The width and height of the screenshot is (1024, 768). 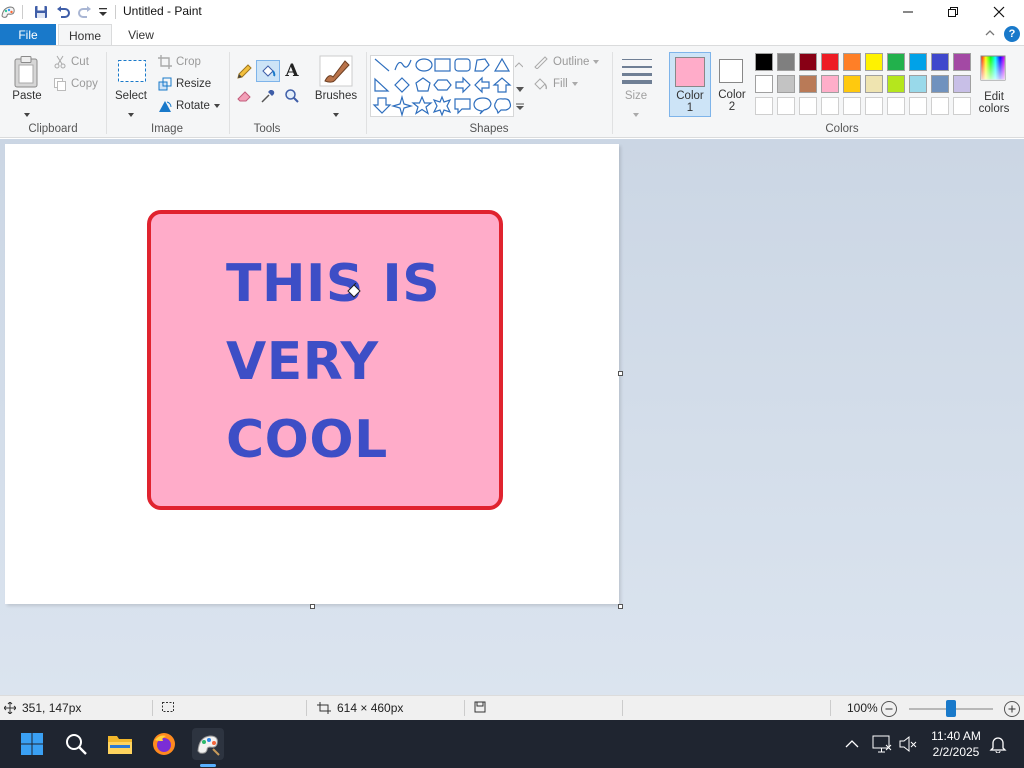 I want to click on show-hidden-icons-icon, so click(x=852, y=744).